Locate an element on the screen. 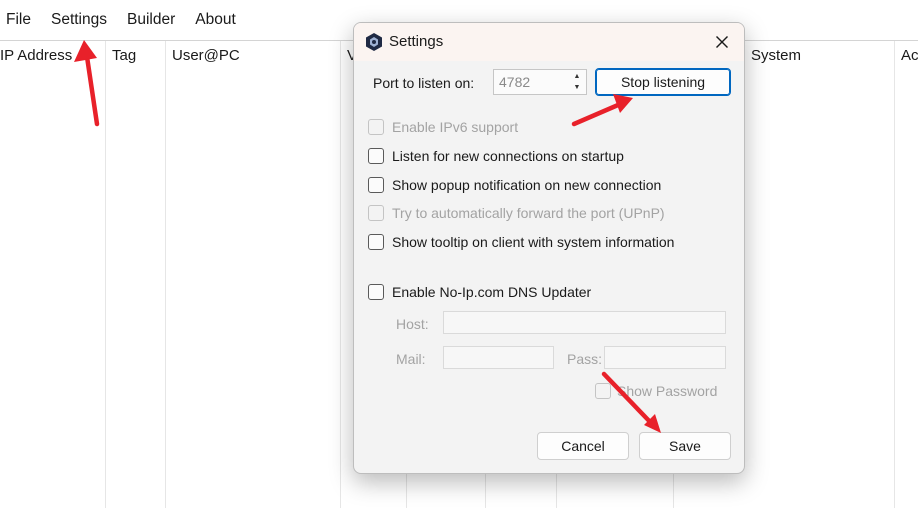  noip-label: Enable No-Ip.com DNS Updater is located at coordinates (491, 292).